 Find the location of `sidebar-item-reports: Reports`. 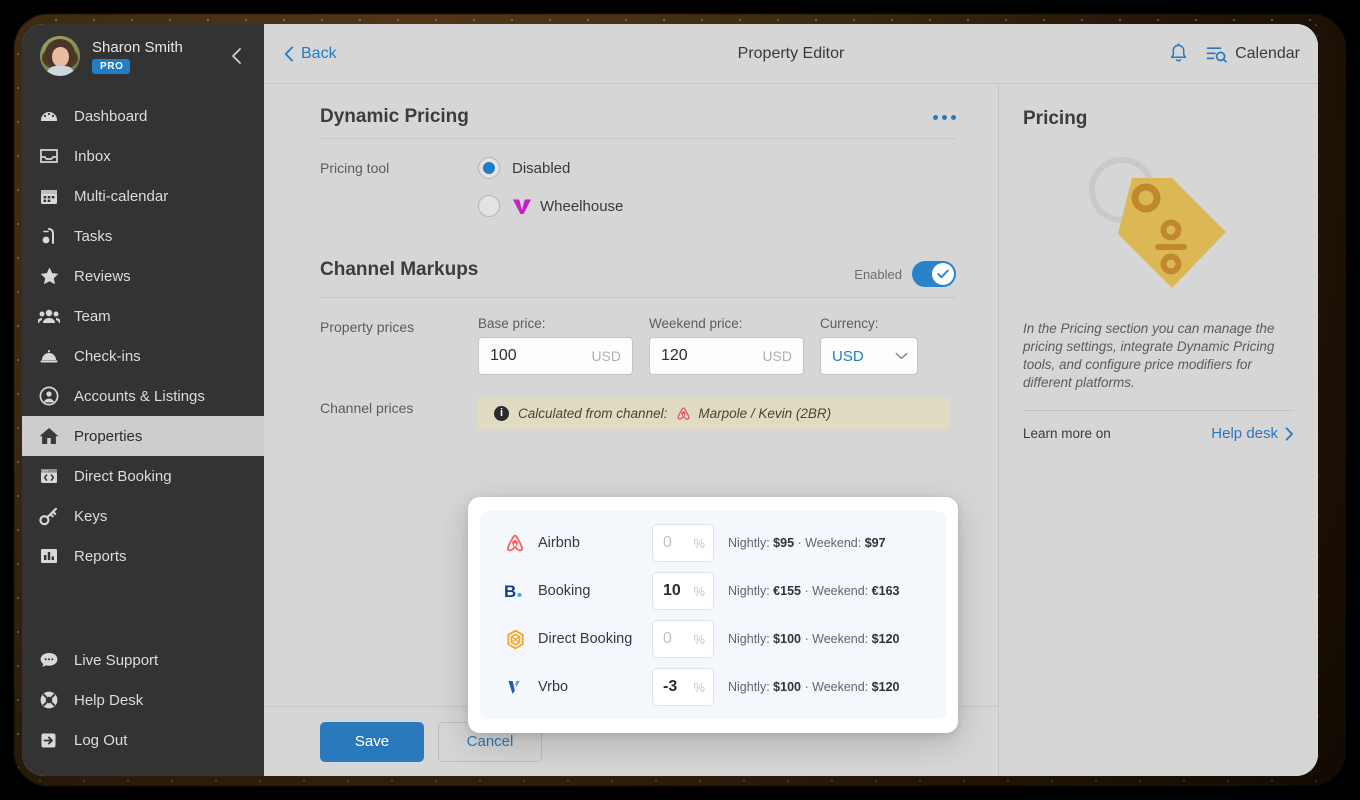

sidebar-item-reports: Reports is located at coordinates (143, 556).